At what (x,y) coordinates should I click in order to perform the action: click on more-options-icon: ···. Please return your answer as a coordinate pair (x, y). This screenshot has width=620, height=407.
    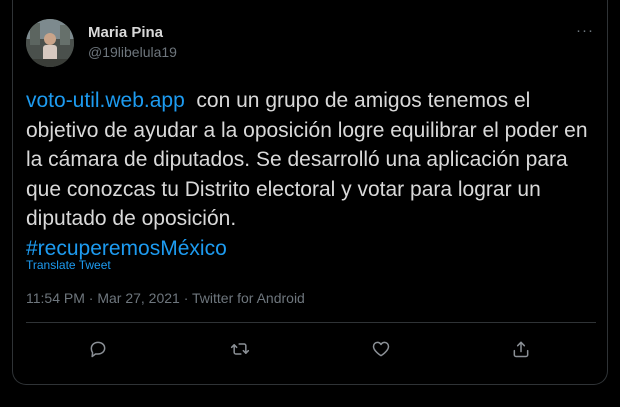
    Looking at the image, I should click on (585, 32).